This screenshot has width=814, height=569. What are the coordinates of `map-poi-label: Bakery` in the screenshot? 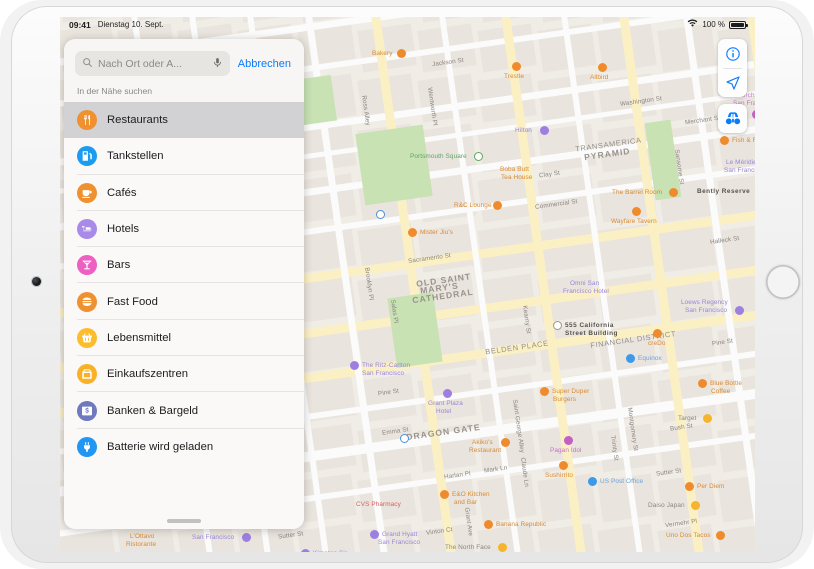 It's located at (382, 53).